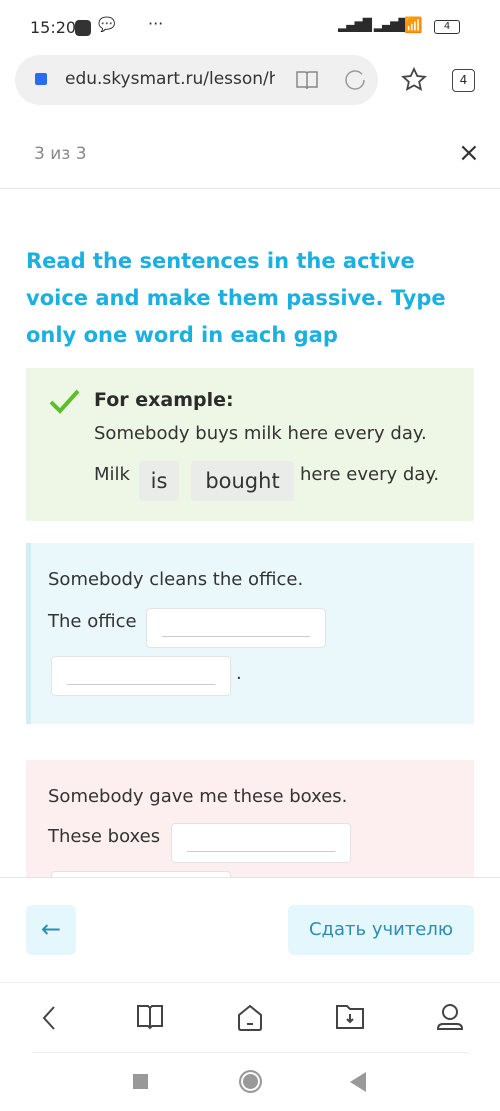 The width and height of the screenshot is (500, 1111). I want to click on address-bar: edu.skysmart.ru/lesson/h, so click(196, 80).